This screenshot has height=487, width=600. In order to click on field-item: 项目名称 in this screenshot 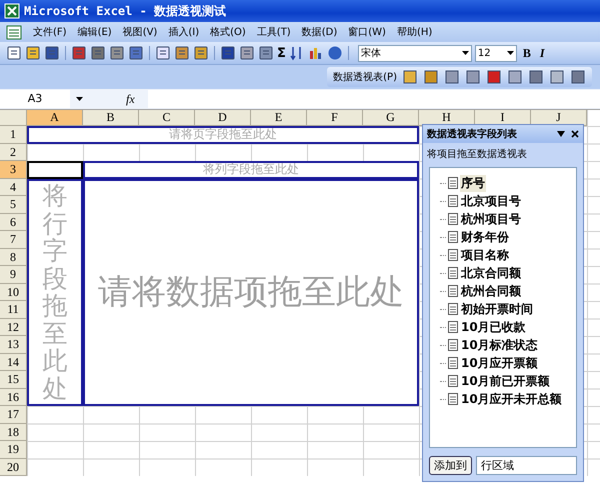, I will do `click(485, 255)`.